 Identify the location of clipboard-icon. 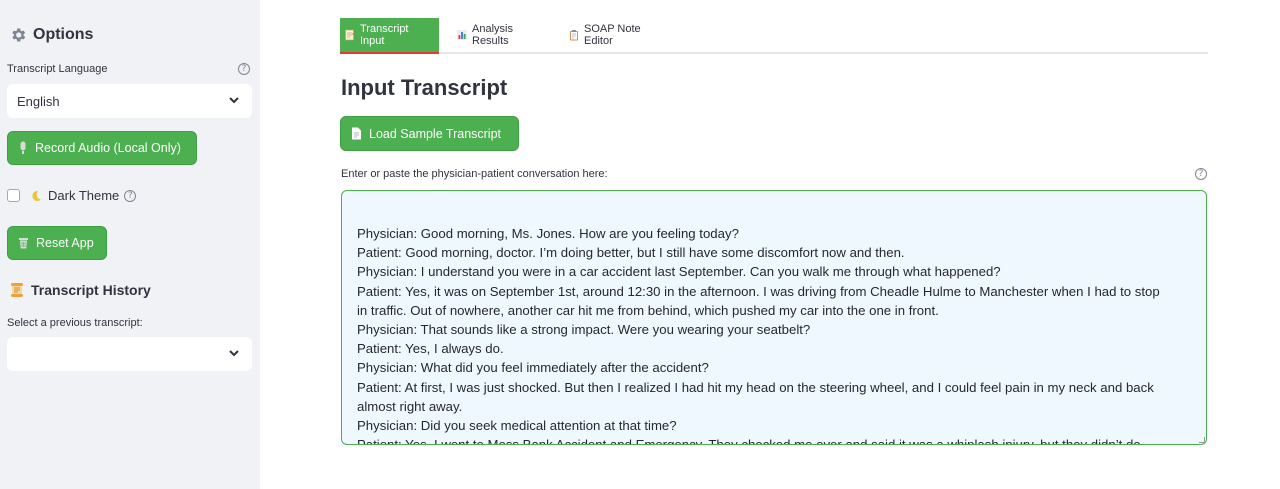
(574, 35).